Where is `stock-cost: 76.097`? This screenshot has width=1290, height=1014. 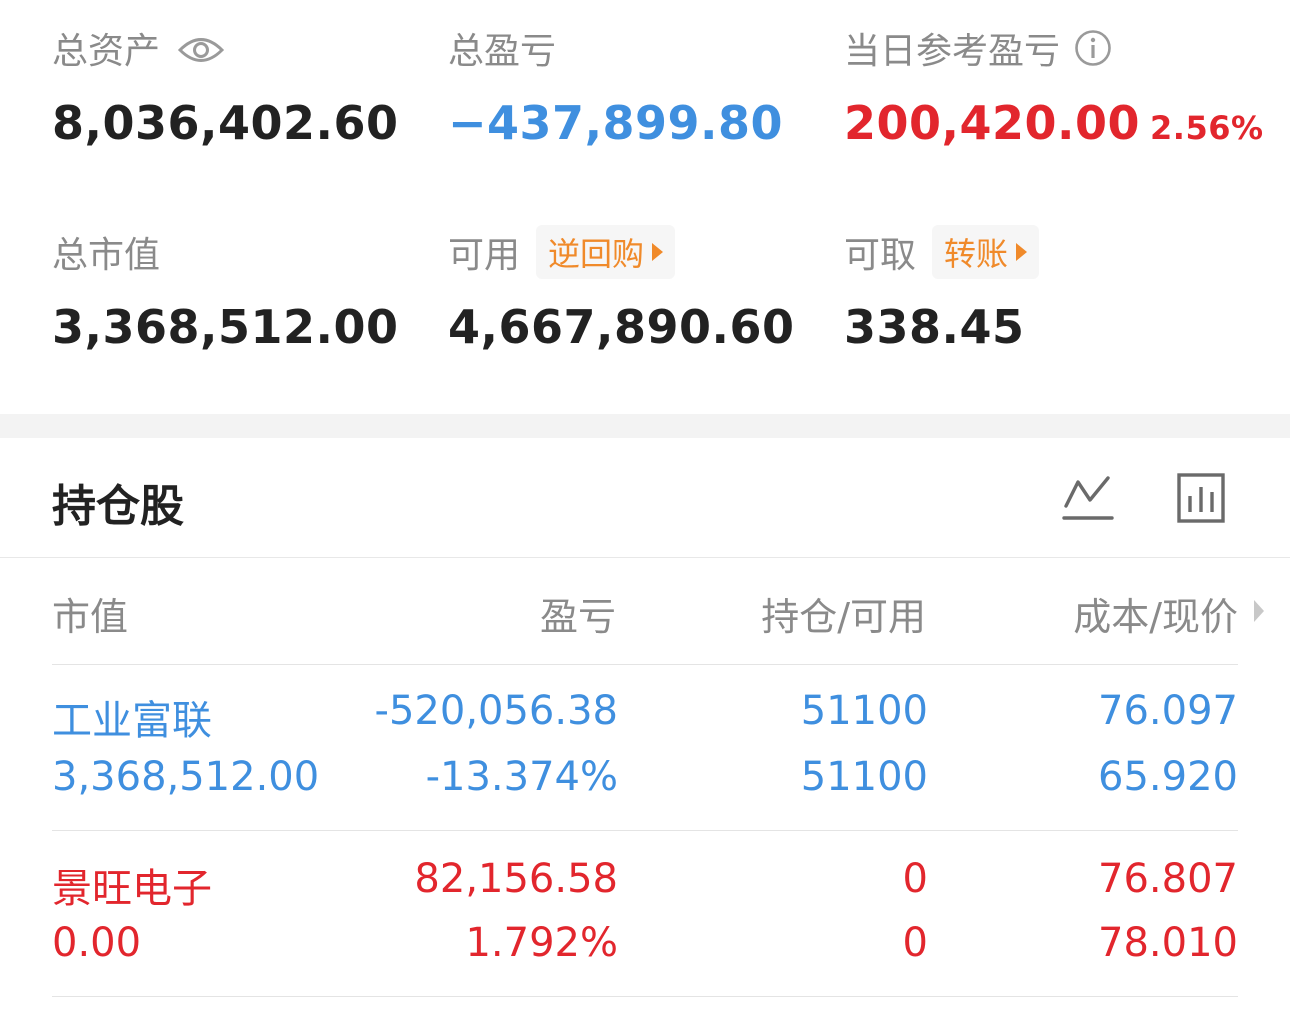 stock-cost: 76.097 is located at coordinates (1168, 711).